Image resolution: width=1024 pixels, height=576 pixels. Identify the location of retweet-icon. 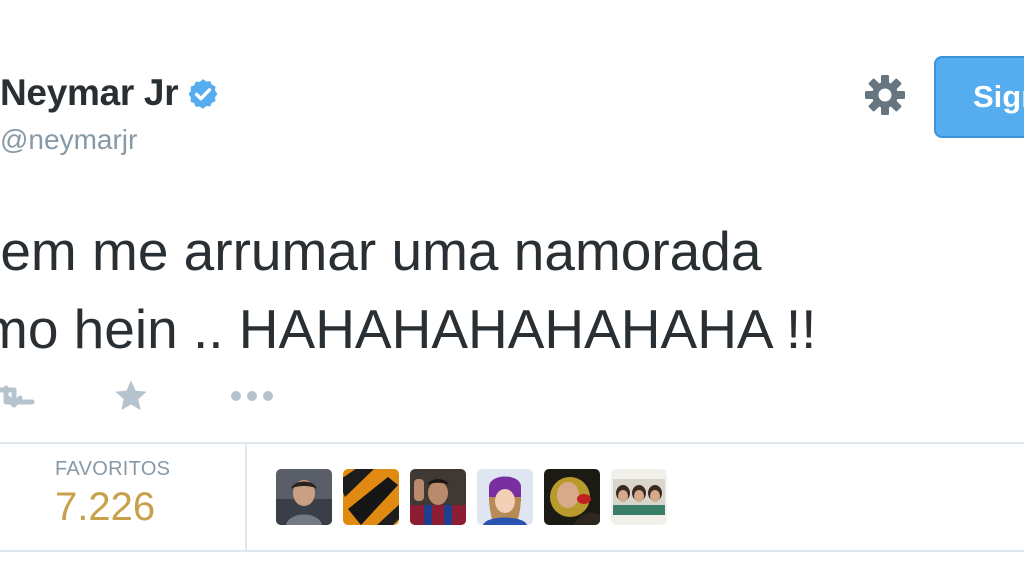
(17, 396).